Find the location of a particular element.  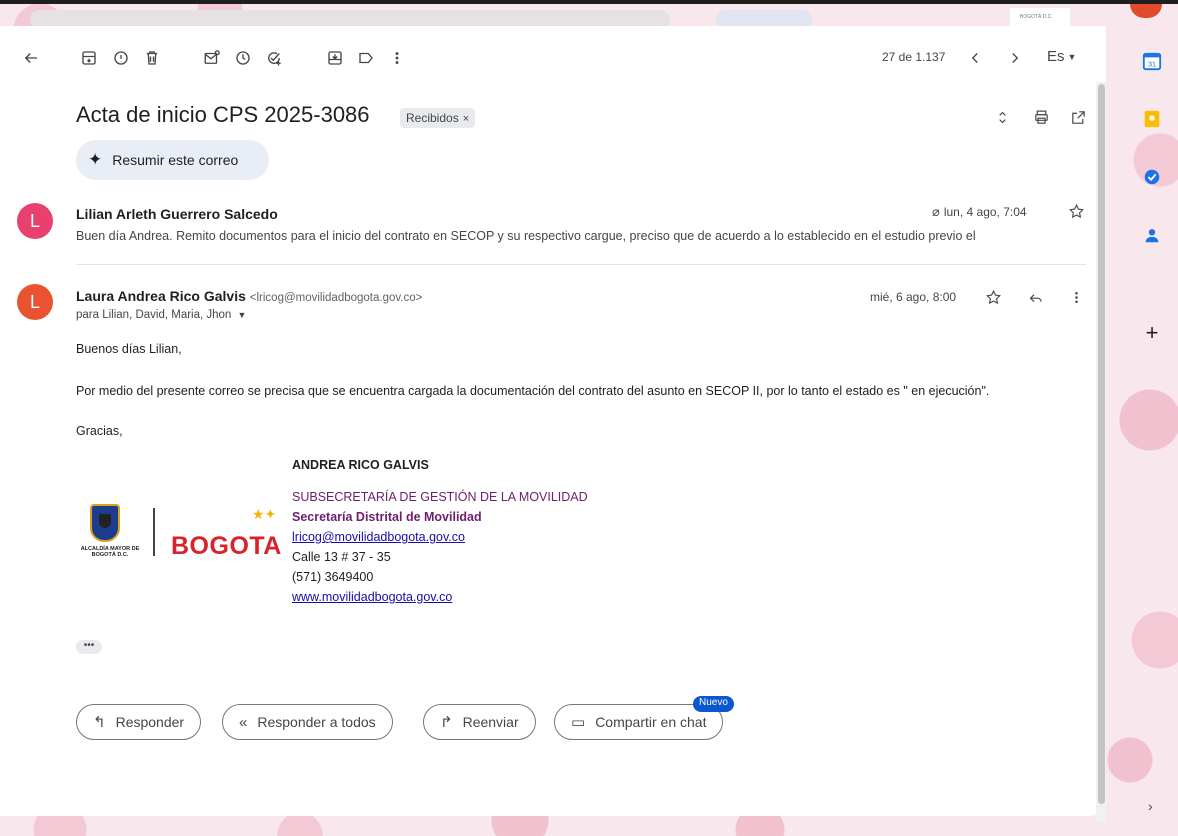

show-trimmed-content-button: ••• is located at coordinates (89, 647).